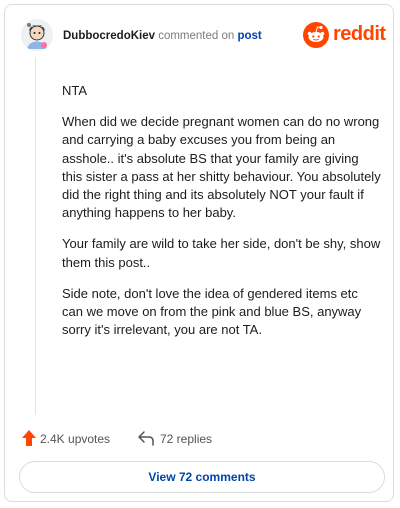 Image resolution: width=400 pixels, height=508 pixels. Describe the element at coordinates (75, 90) in the screenshot. I see `comment-paragraph: NTA` at that location.